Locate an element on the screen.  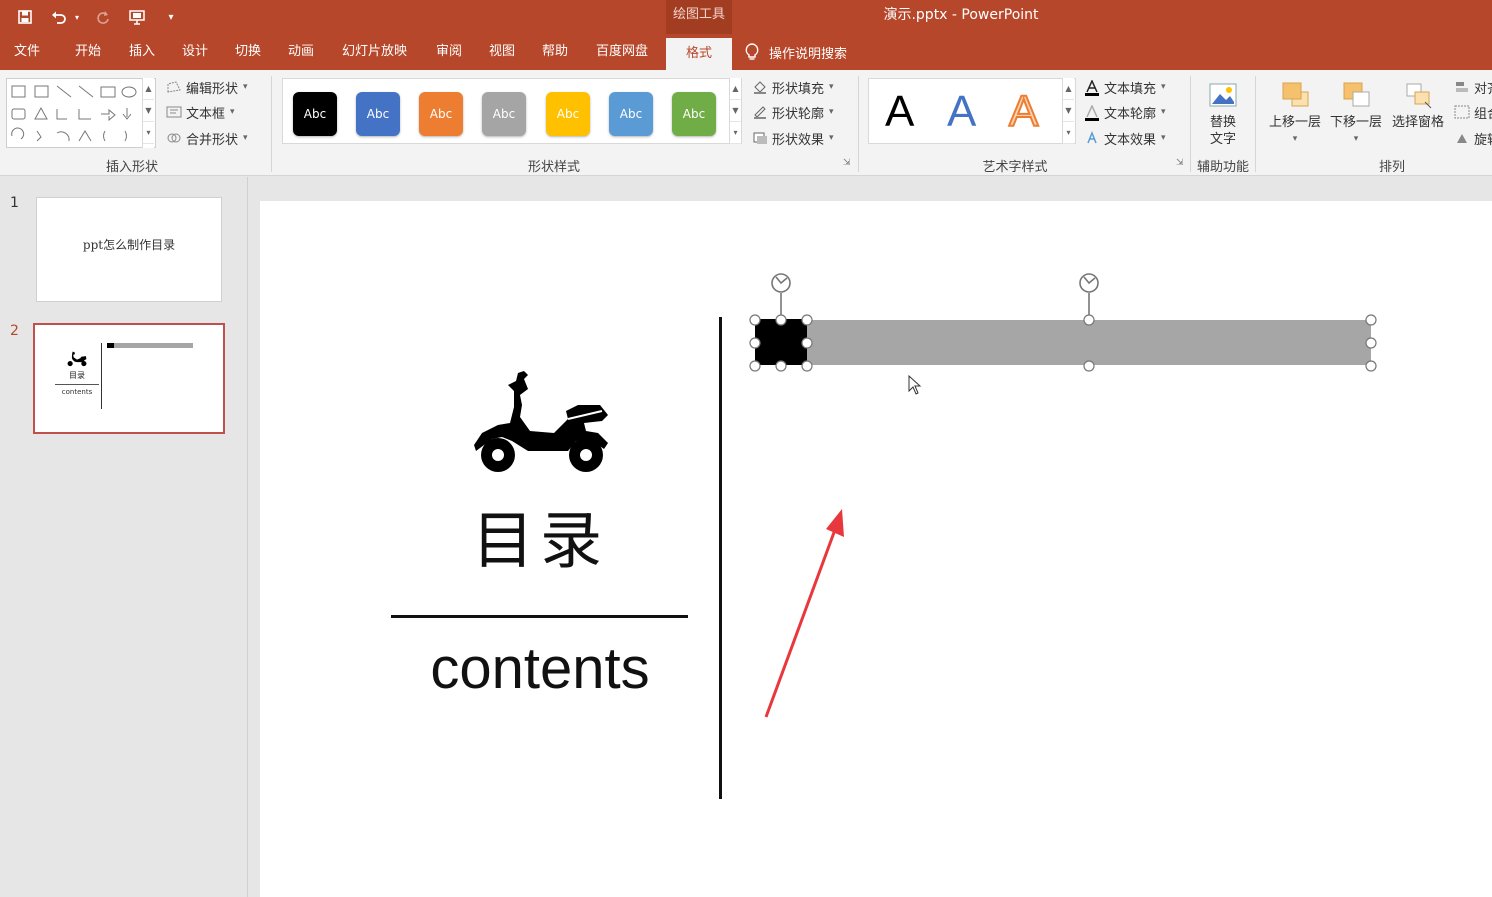
send-backward-button: 下移一层 ▾ is located at coordinates (1356, 114).